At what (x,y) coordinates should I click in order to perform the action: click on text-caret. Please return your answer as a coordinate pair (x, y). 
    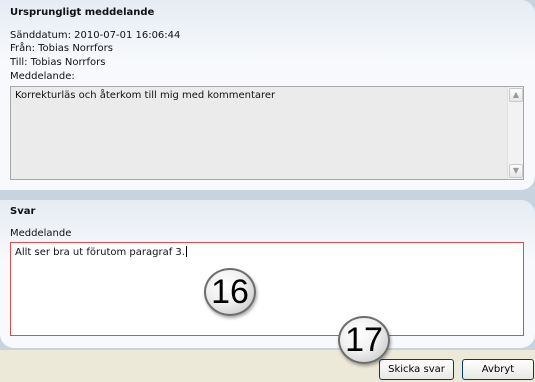
    Looking at the image, I should click on (186, 251).